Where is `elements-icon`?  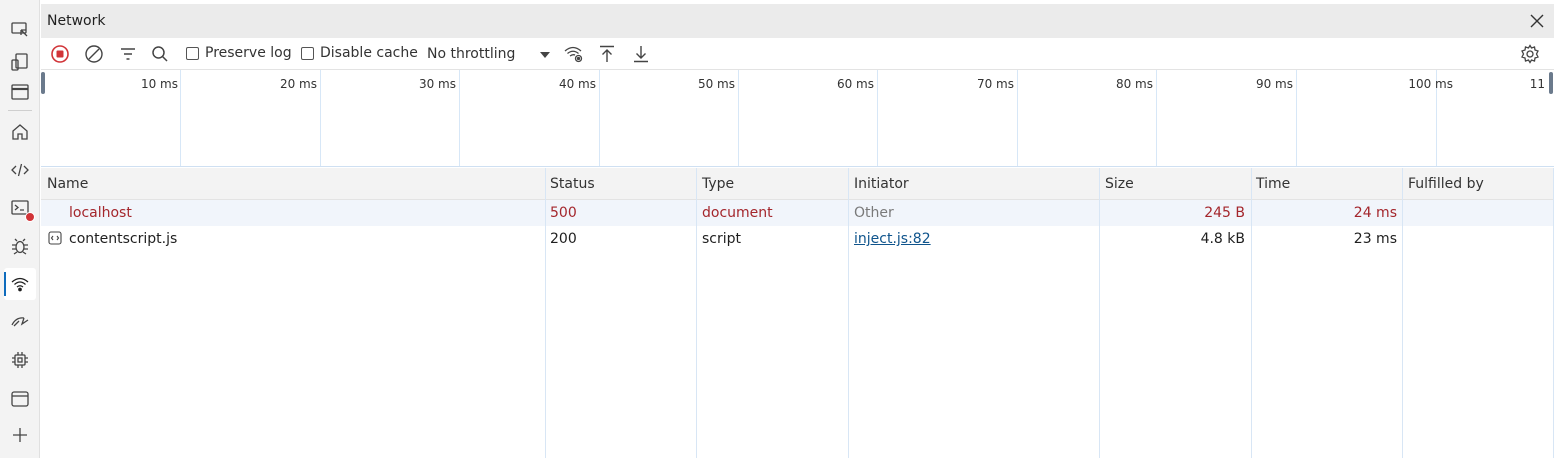 elements-icon is located at coordinates (20, 170).